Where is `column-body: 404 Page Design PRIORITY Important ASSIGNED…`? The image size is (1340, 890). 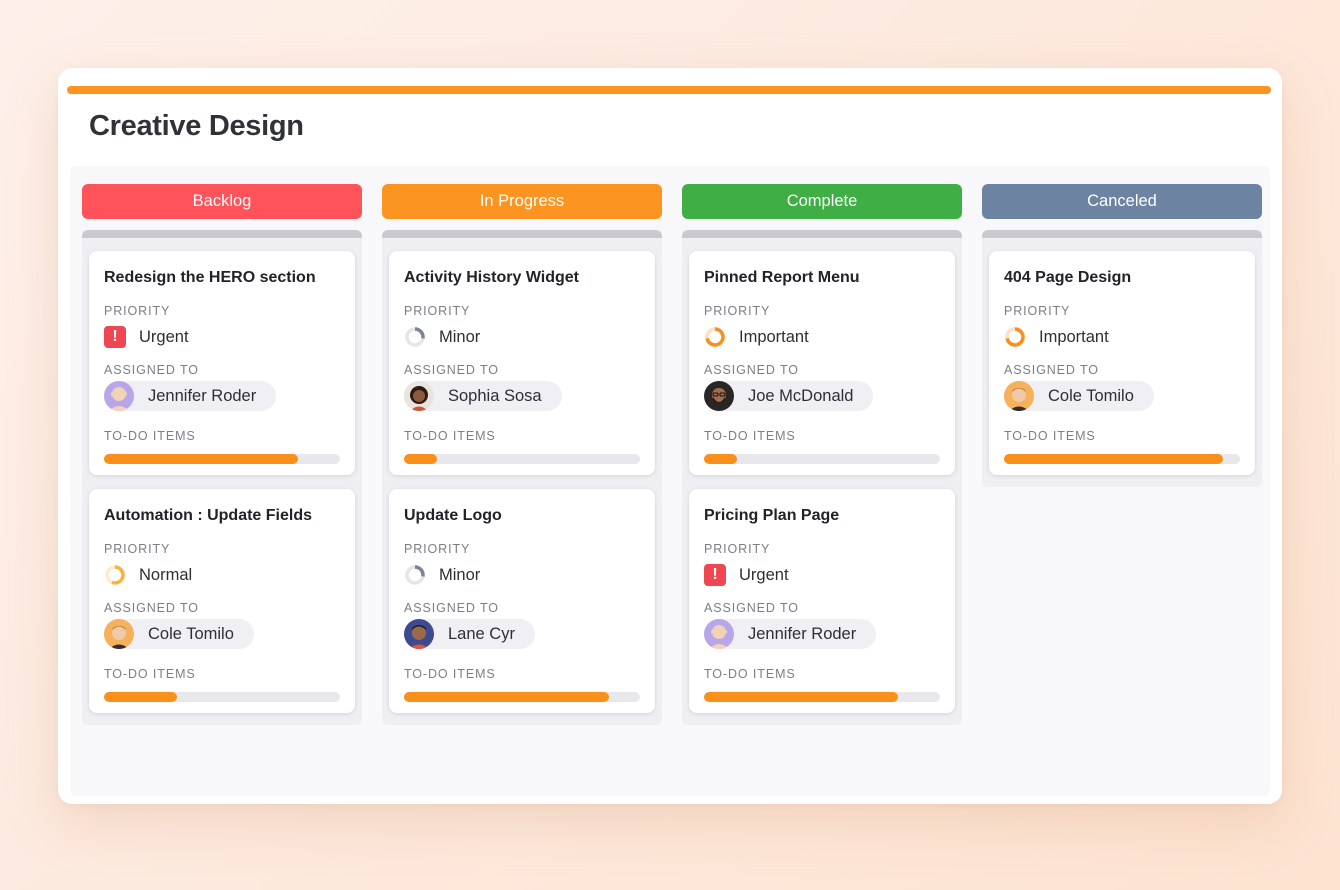 column-body: 404 Page Design PRIORITY Important ASSIGNED… is located at coordinates (1122, 358).